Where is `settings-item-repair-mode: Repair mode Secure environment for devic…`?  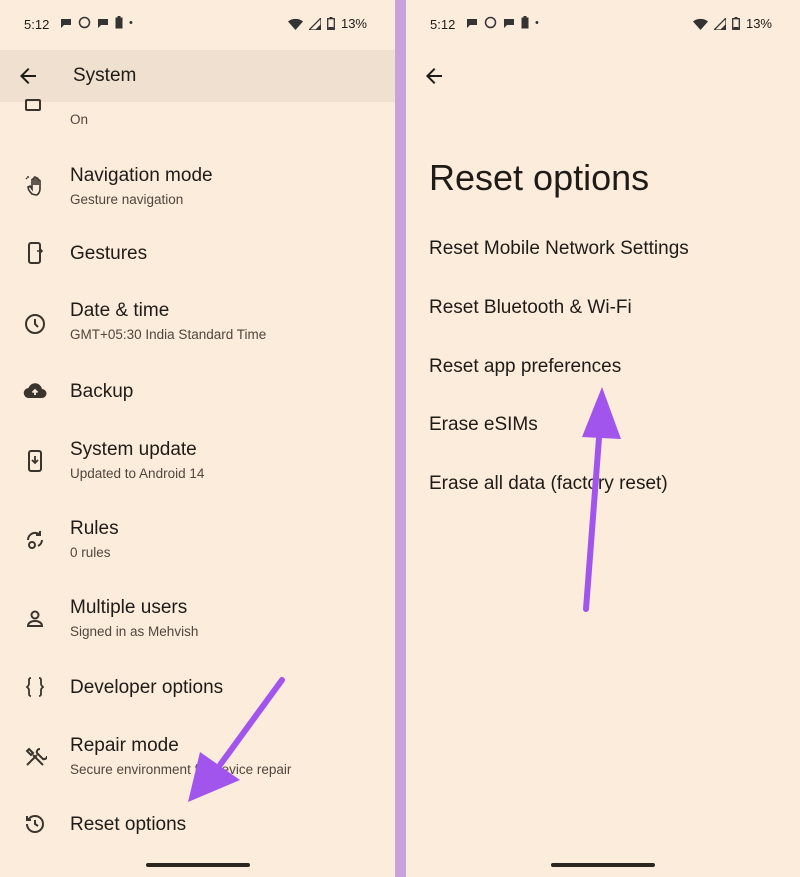
settings-item-repair-mode: Repair mode Secure environment for devic… is located at coordinates (197, 764).